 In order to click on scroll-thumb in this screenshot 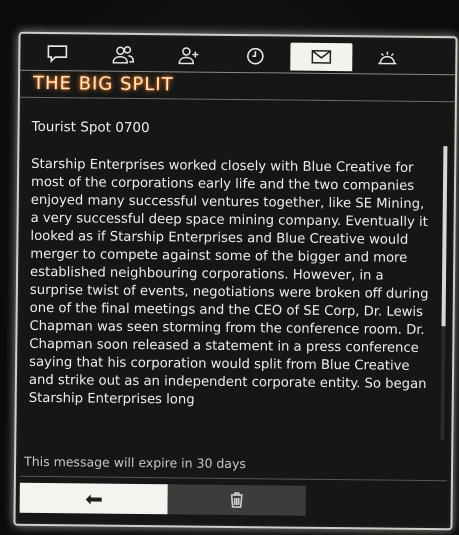, I will do `click(444, 236)`.